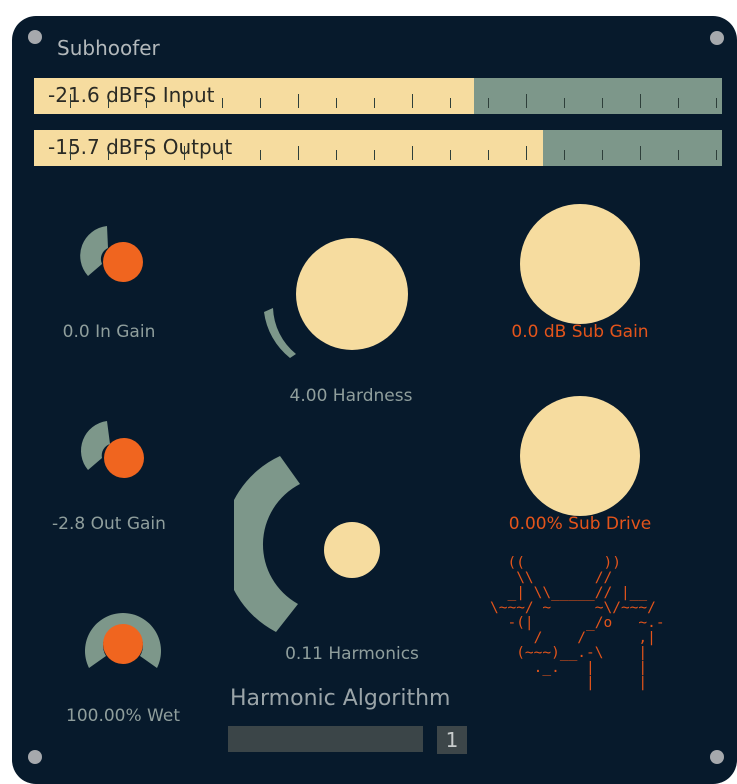 The image size is (737, 784). Describe the element at coordinates (452, 740) in the screenshot. I see `harmonic-algorithm-value: 1` at that location.